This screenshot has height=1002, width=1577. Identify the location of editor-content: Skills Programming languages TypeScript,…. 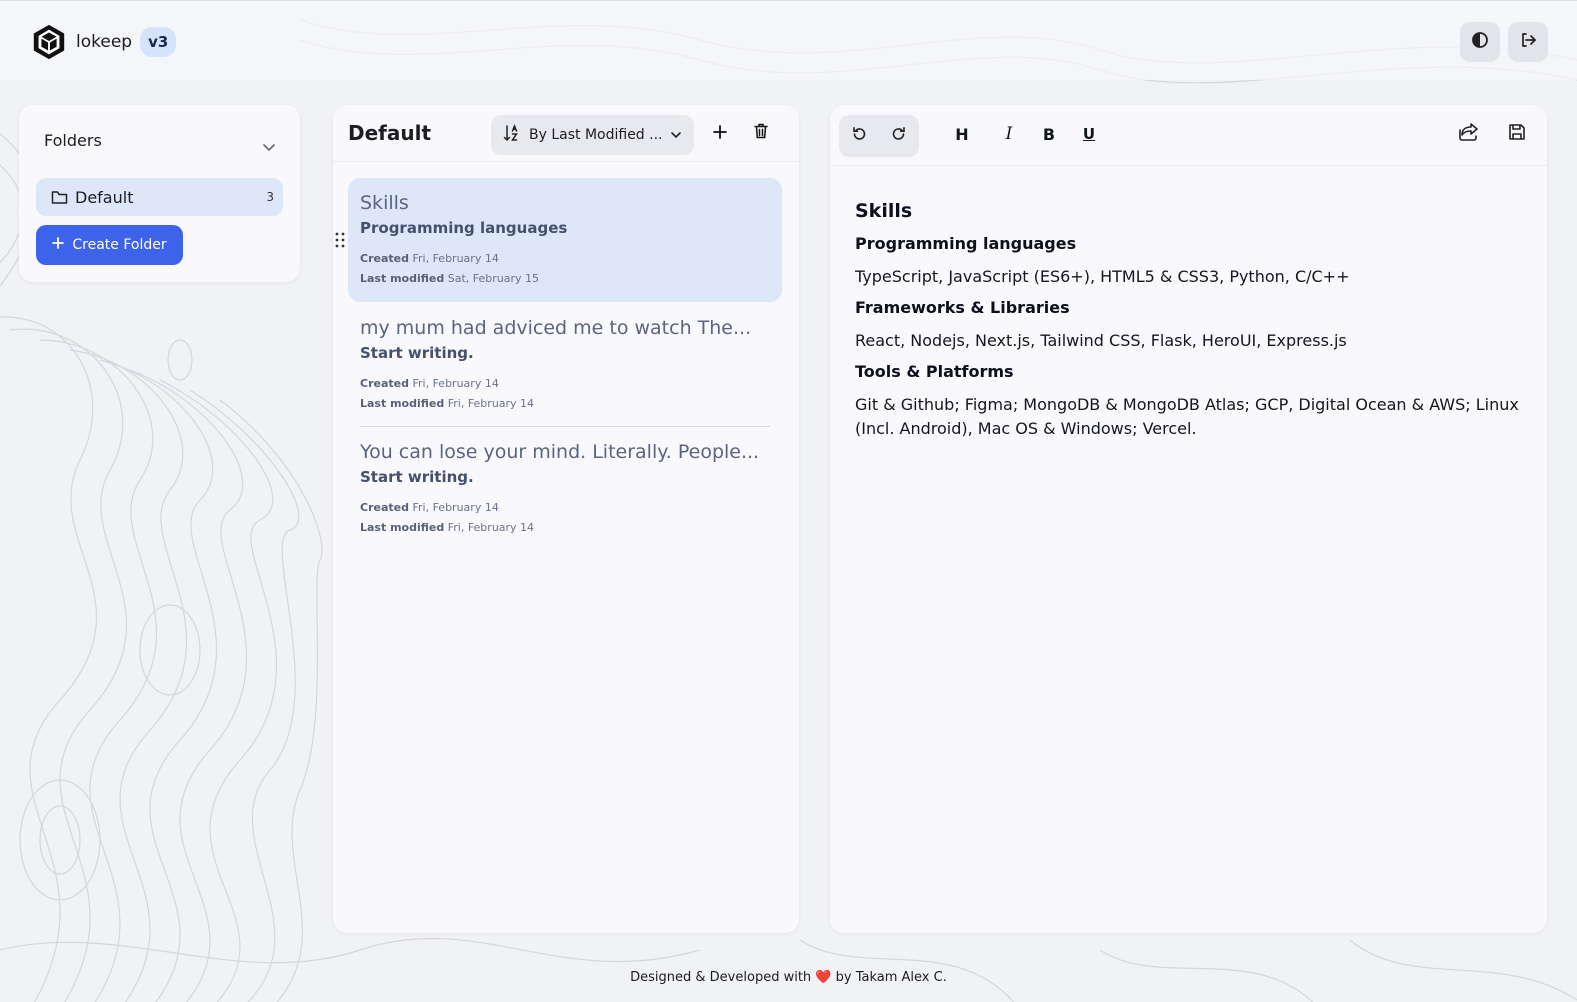
(1190, 324).